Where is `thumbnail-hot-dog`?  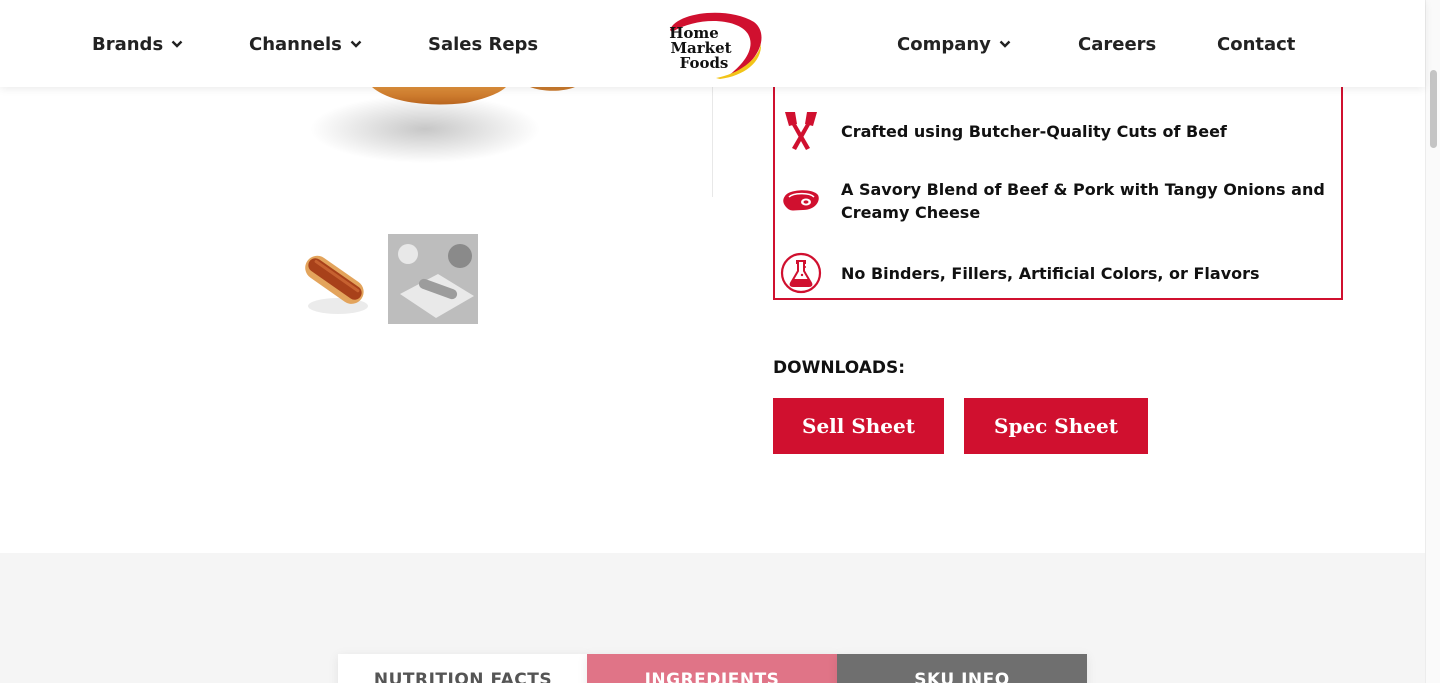 thumbnail-hot-dog is located at coordinates (335, 279).